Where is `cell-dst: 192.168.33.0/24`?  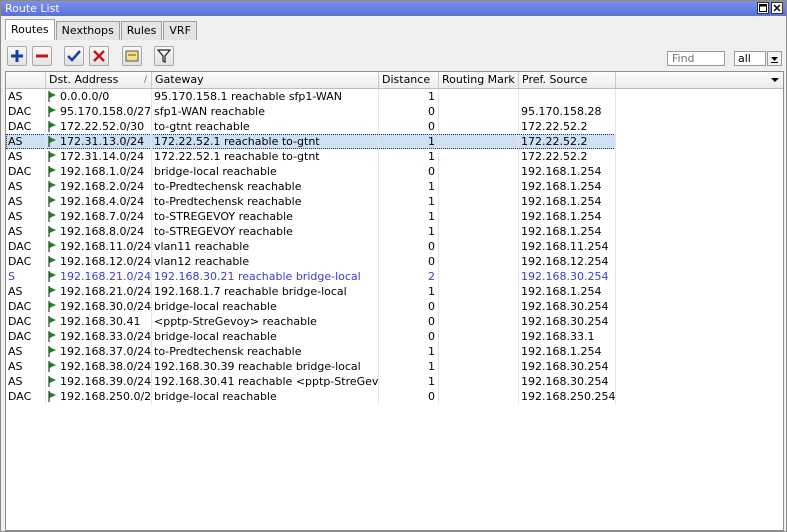
cell-dst: 192.168.33.0/24 is located at coordinates (99, 336).